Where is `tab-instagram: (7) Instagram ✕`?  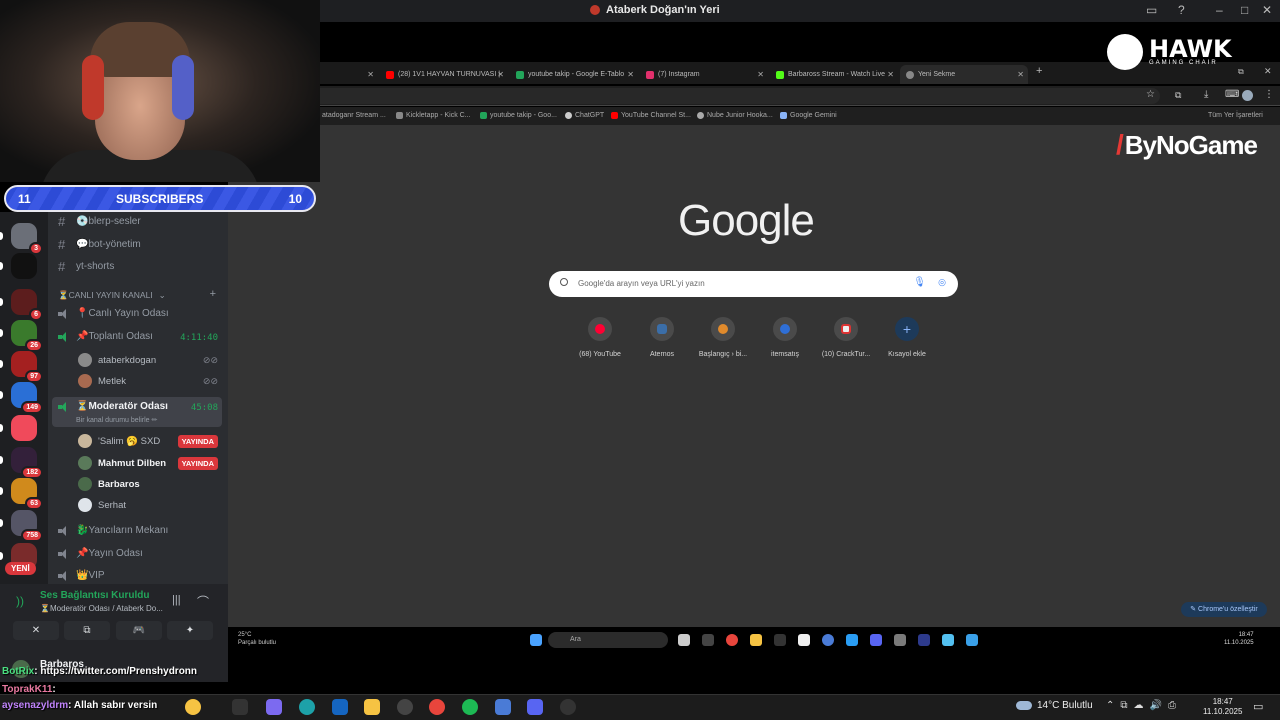 tab-instagram: (7) Instagram ✕ is located at coordinates (704, 74).